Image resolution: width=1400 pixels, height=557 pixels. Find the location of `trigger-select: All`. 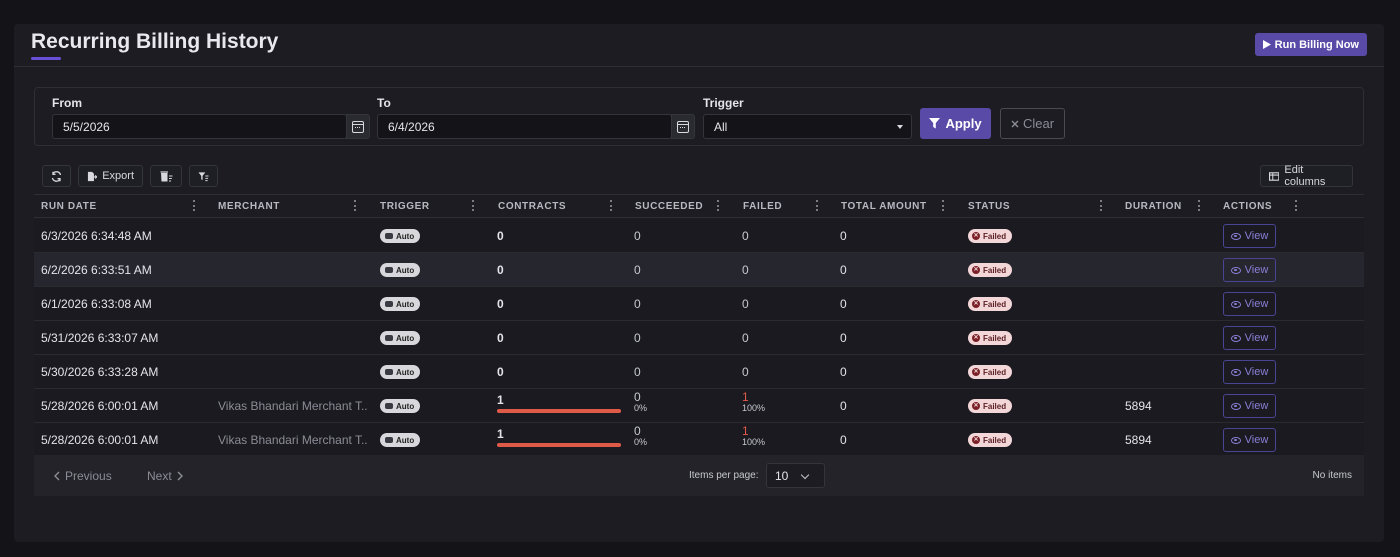

trigger-select: All is located at coordinates (807, 126).